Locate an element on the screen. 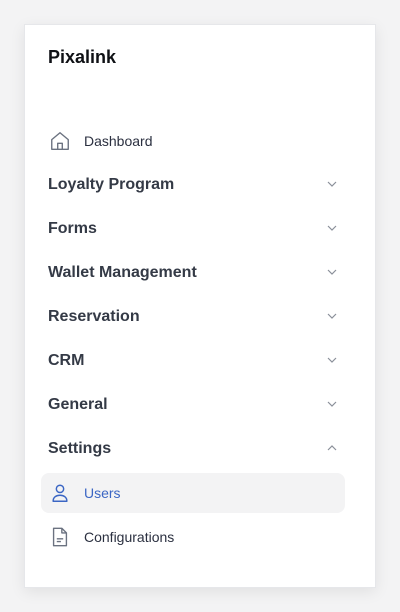 This screenshot has width=400, height=612. sidebar-group-label: Settings is located at coordinates (80, 448).